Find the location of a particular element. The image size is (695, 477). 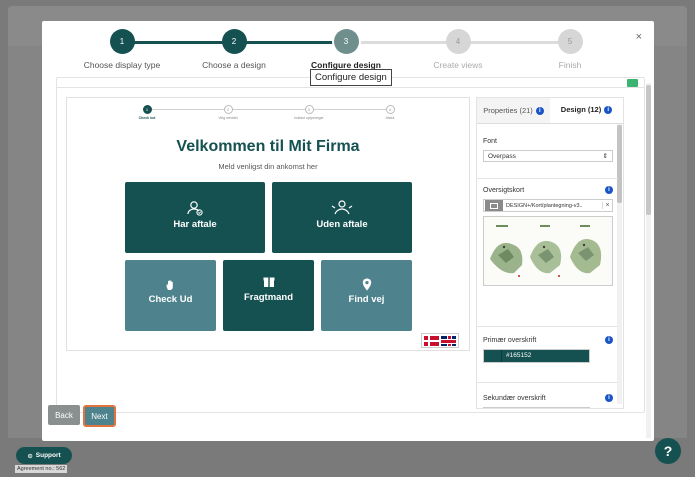

tile-label: Check Ud is located at coordinates (170, 299).